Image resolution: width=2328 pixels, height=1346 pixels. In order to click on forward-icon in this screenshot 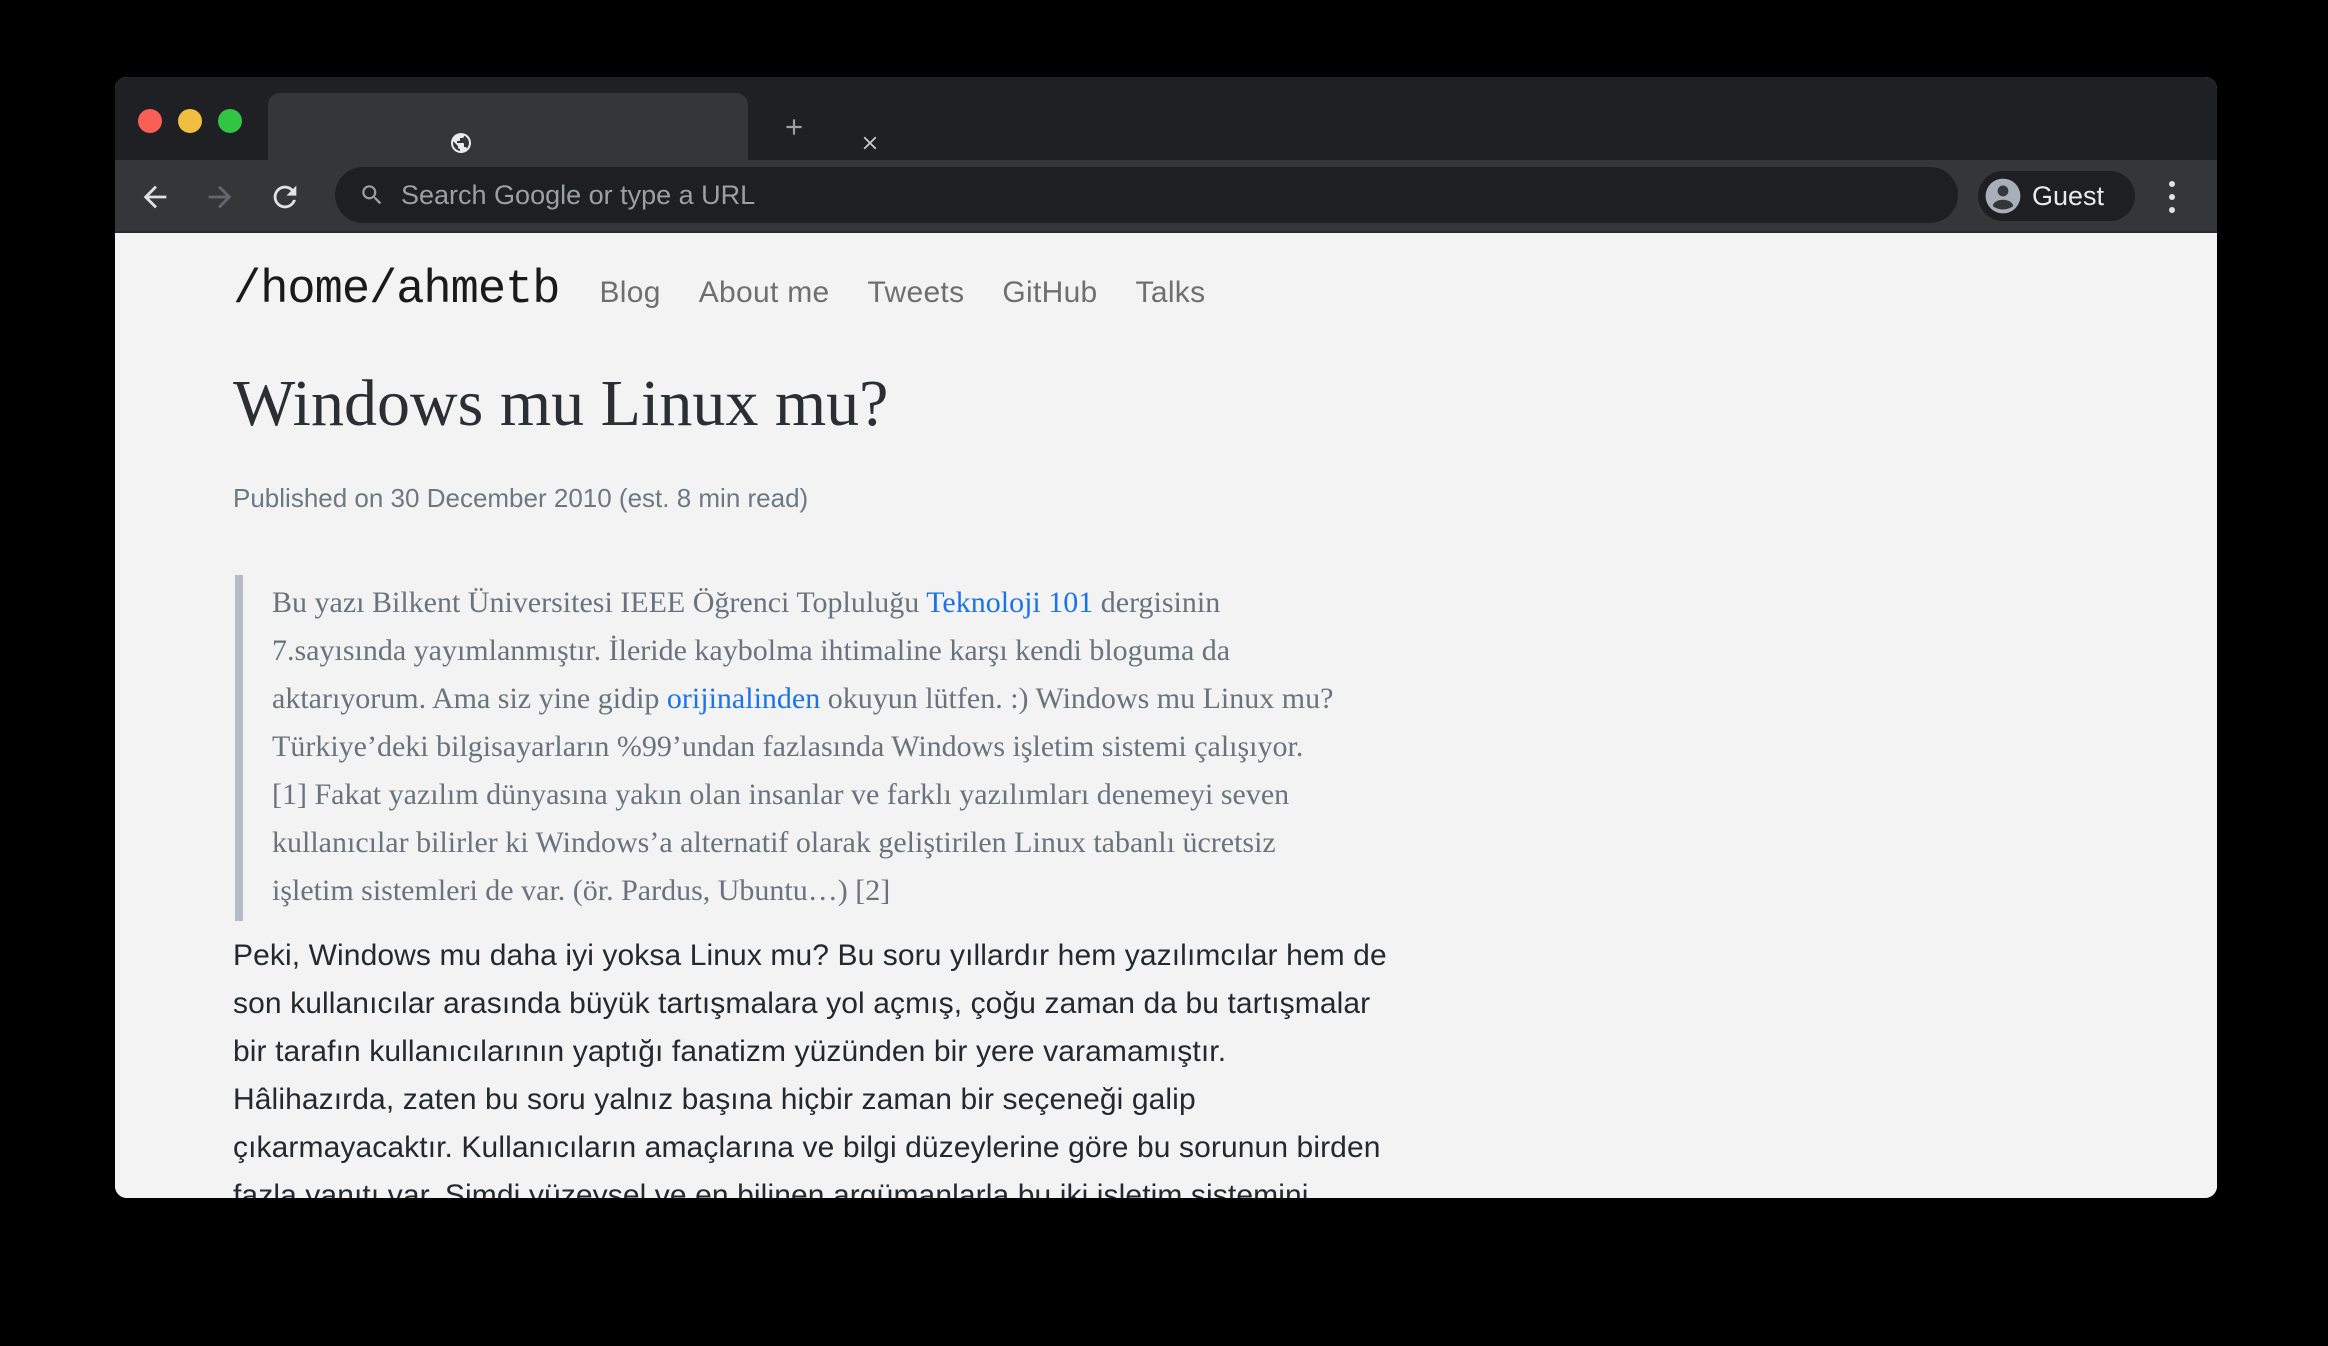, I will do `click(220, 197)`.